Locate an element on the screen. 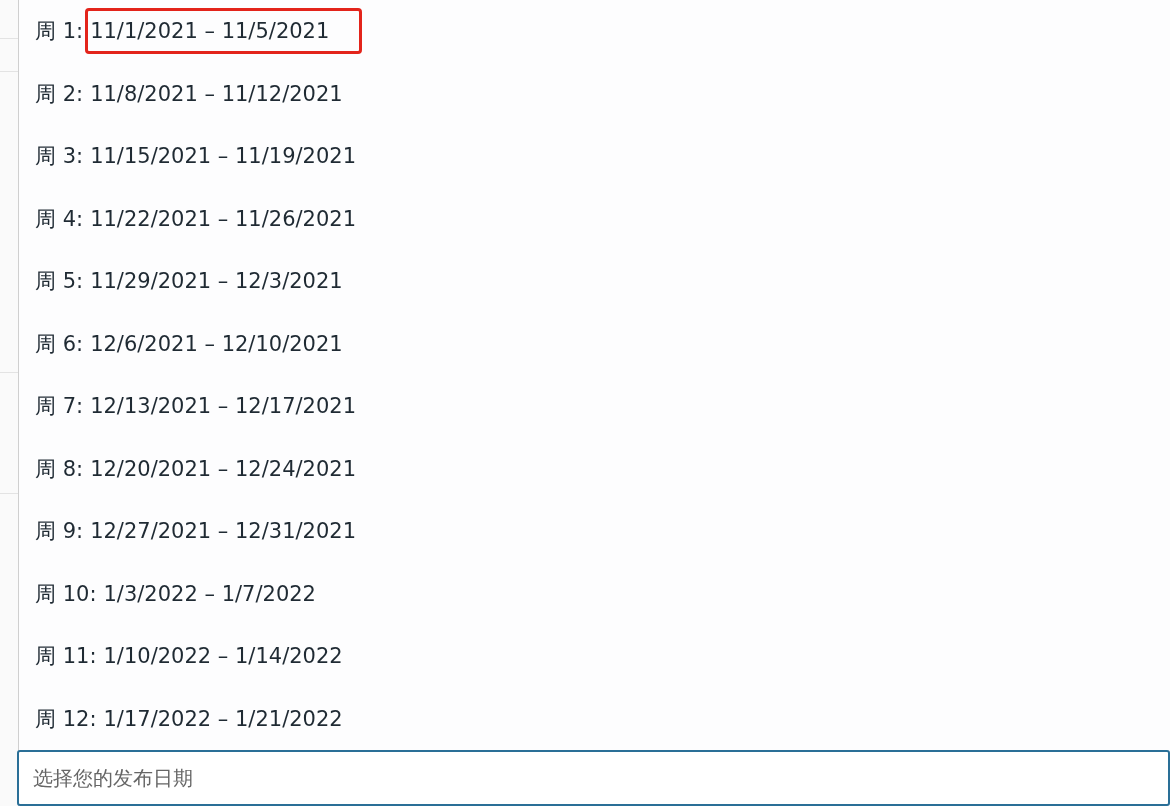 Image resolution: width=1170 pixels, height=806 pixels. date-range: 11/8/2021 – 11/12/2021 is located at coordinates (216, 94).